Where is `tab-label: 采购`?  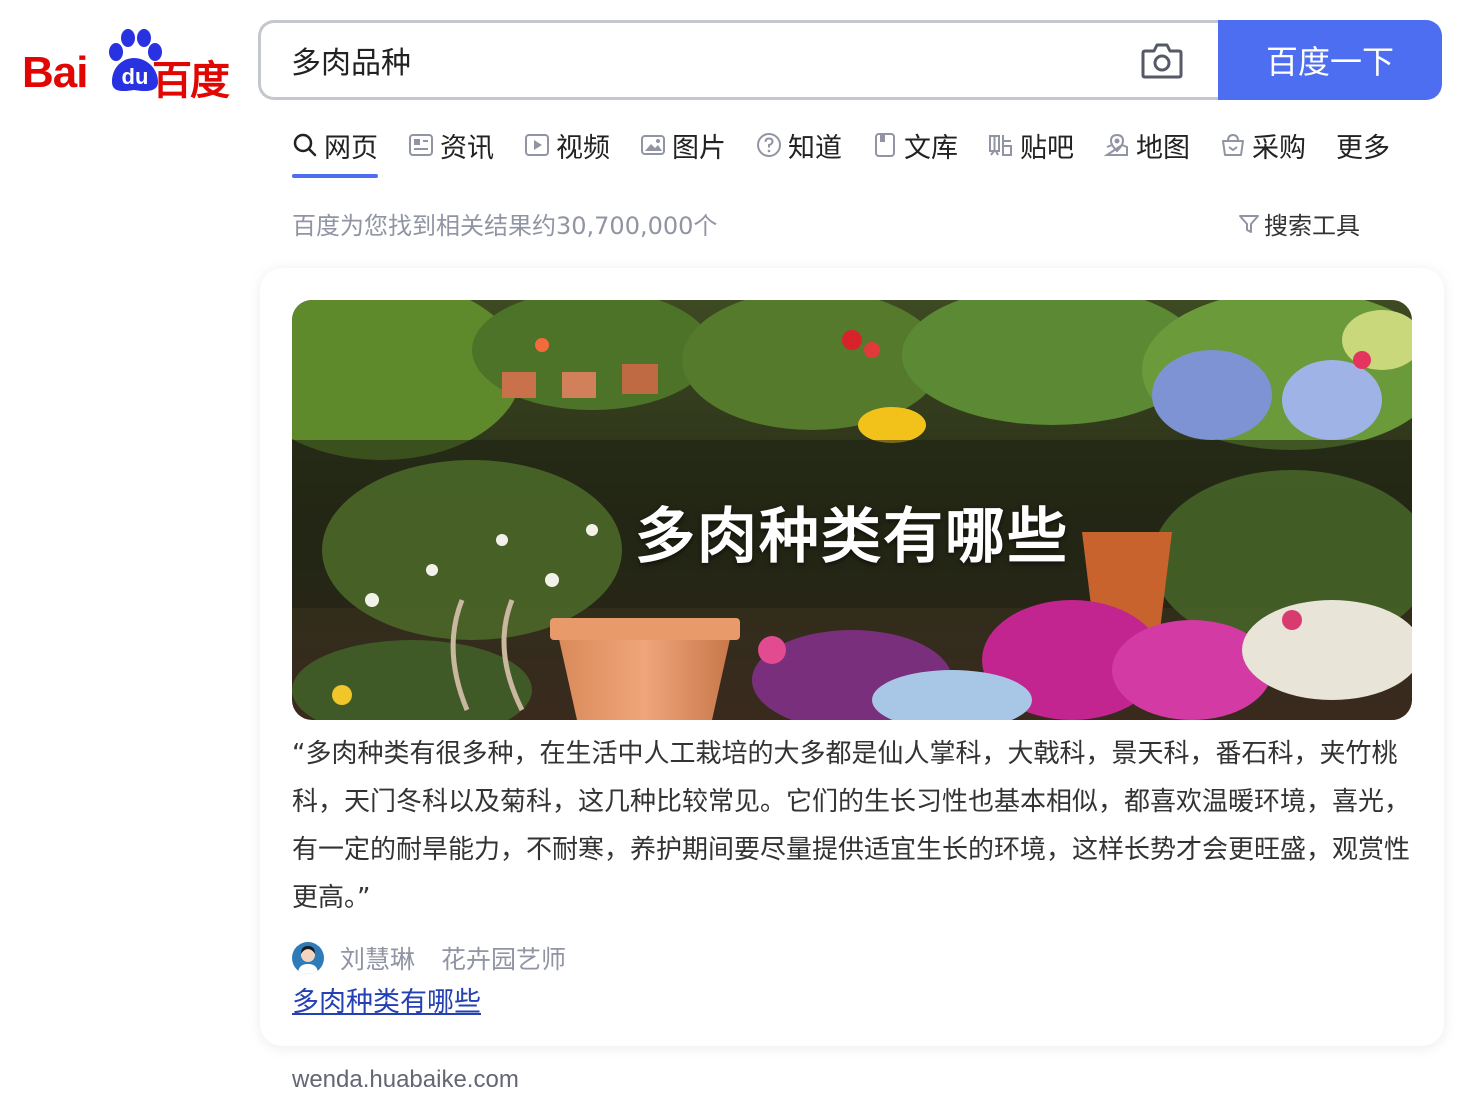 tab-label: 采购 is located at coordinates (1279, 148).